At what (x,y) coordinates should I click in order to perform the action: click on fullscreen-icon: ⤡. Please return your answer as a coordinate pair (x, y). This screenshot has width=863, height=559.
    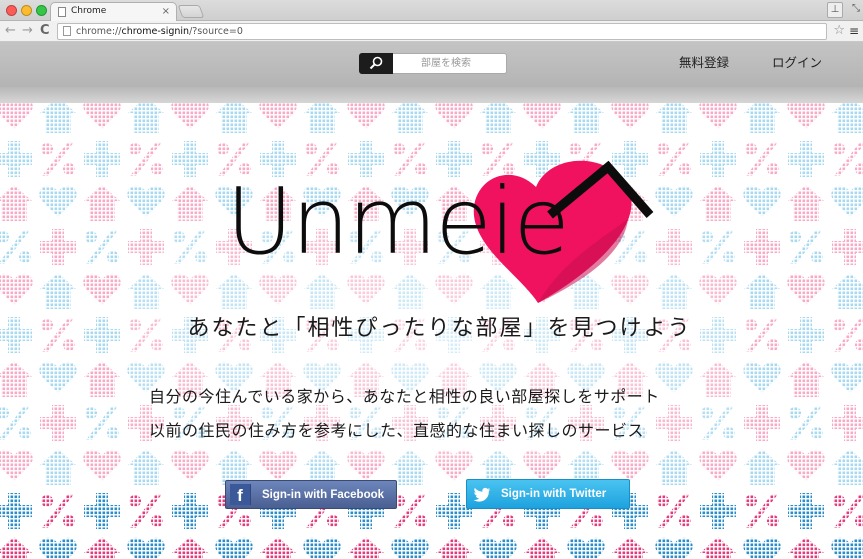
    Looking at the image, I should click on (856, 8).